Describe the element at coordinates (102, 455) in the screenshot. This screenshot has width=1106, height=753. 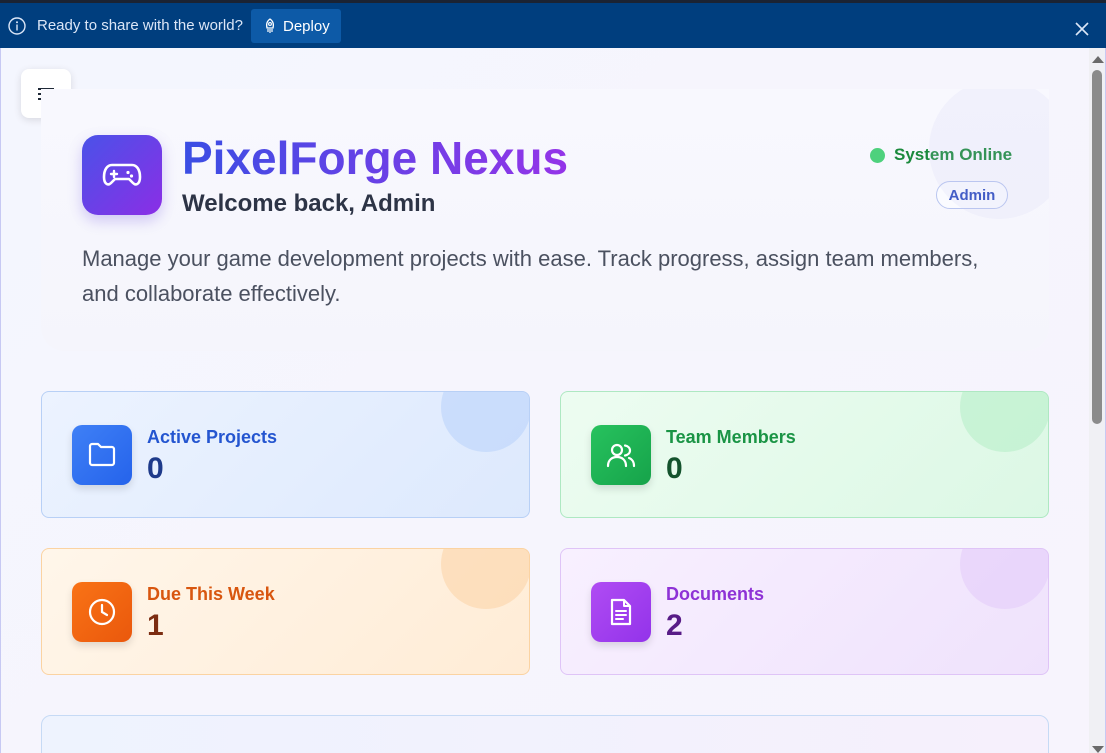
I see `folder-icon` at that location.